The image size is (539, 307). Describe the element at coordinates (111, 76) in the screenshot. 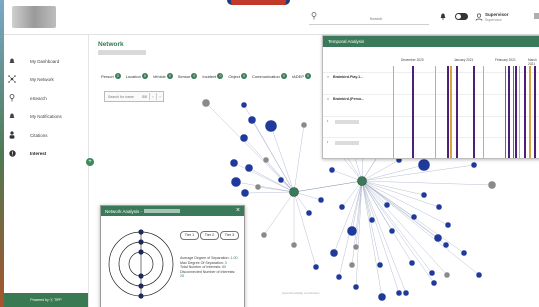

I see `filter-person: Person 0` at that location.